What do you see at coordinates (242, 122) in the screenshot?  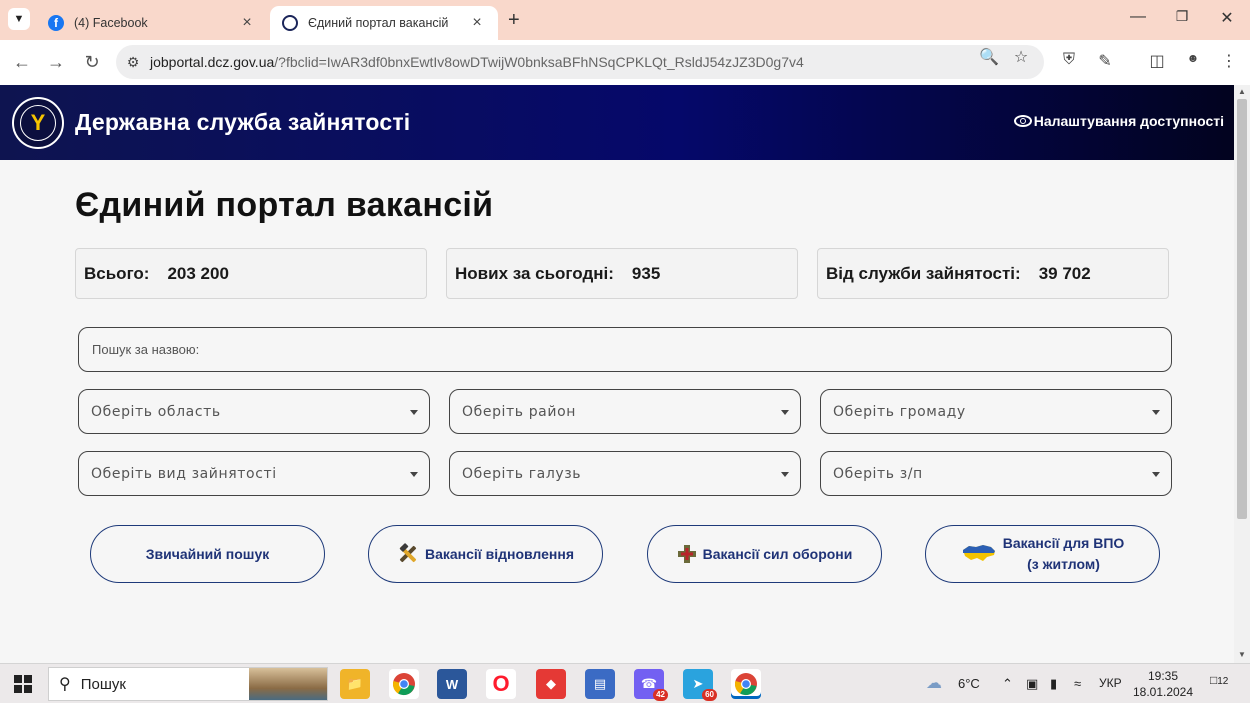 I see `site-title: Державна служба зайнятості` at bounding box center [242, 122].